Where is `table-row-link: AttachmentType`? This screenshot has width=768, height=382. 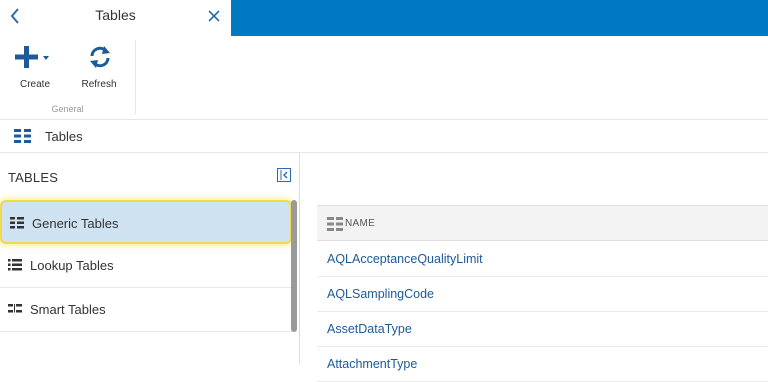 table-row-link: AttachmentType is located at coordinates (372, 364).